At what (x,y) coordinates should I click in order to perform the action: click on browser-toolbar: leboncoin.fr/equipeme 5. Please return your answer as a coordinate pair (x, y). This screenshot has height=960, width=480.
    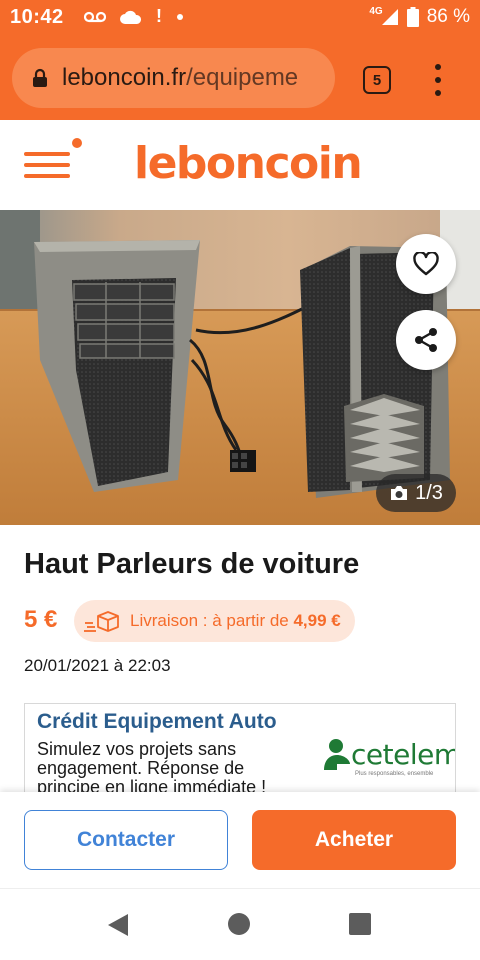
    Looking at the image, I should click on (240, 78).